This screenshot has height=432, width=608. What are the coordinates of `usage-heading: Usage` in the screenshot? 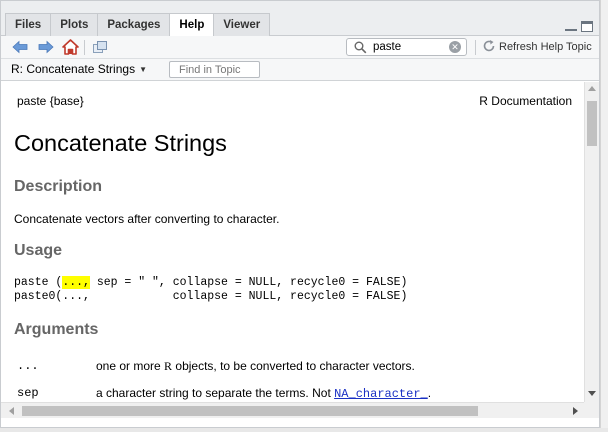 It's located at (38, 250).